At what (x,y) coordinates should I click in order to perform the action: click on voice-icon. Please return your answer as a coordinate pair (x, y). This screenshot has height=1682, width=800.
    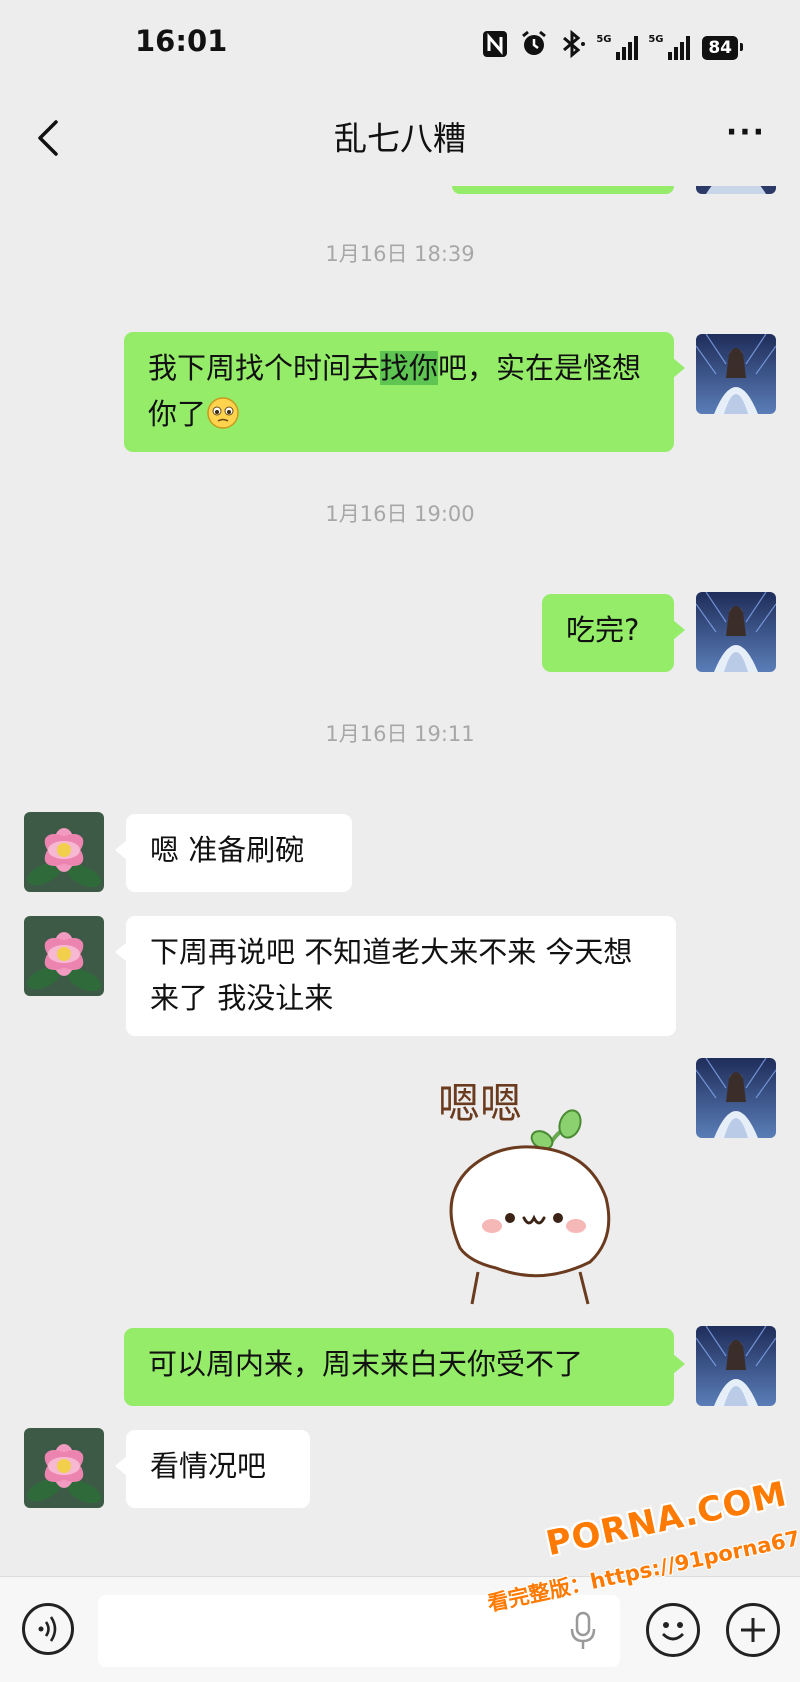
    Looking at the image, I should click on (47, 1629).